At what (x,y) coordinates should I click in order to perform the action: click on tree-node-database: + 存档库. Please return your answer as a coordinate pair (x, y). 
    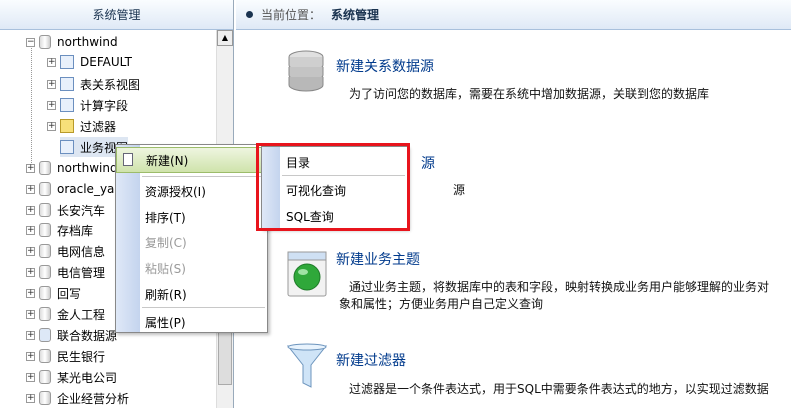
    Looking at the image, I should click on (59, 230).